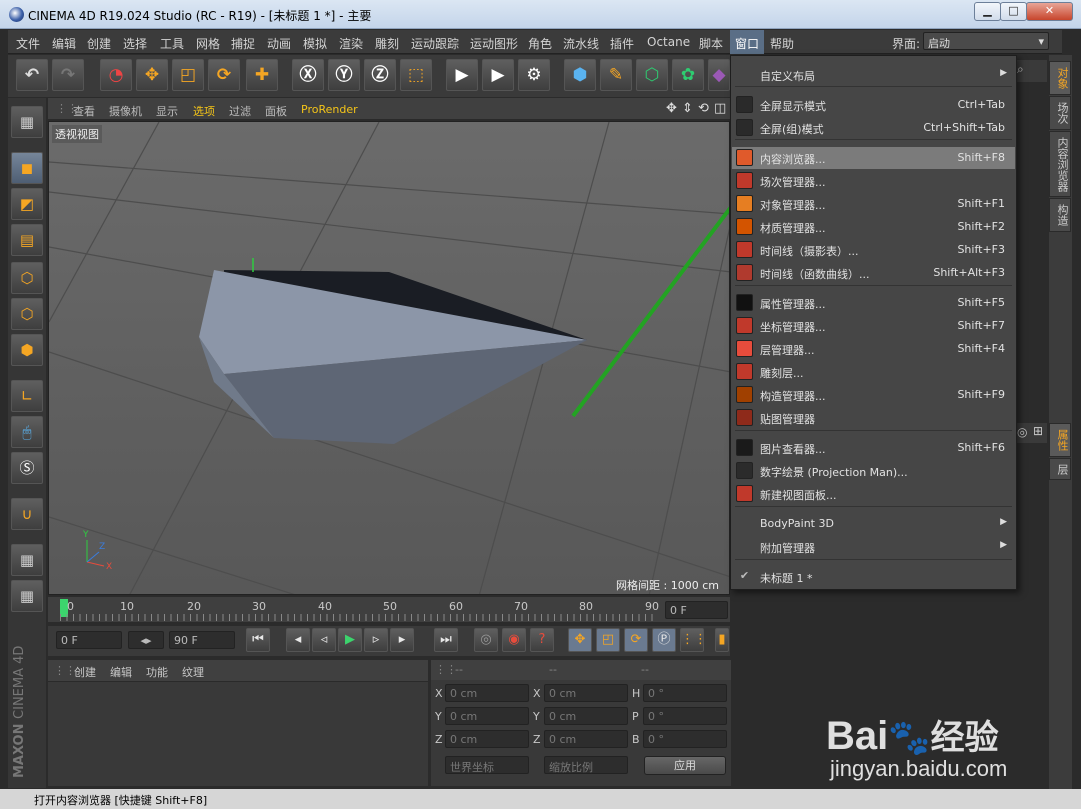 The width and height of the screenshot is (1081, 809). Describe the element at coordinates (258, 640) in the screenshot. I see `goto-start-icon: ⏮` at that location.